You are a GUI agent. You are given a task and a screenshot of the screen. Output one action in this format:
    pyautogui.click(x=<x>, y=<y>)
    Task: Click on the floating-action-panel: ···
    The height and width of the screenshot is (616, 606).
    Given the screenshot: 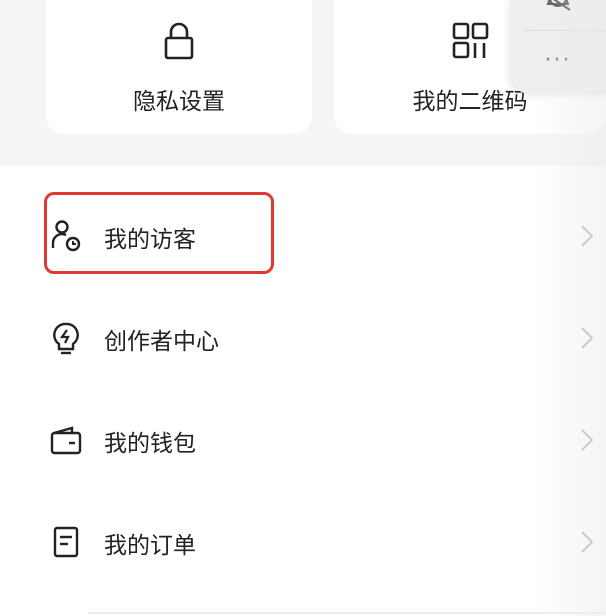 What is the action you would take?
    pyautogui.click(x=558, y=47)
    